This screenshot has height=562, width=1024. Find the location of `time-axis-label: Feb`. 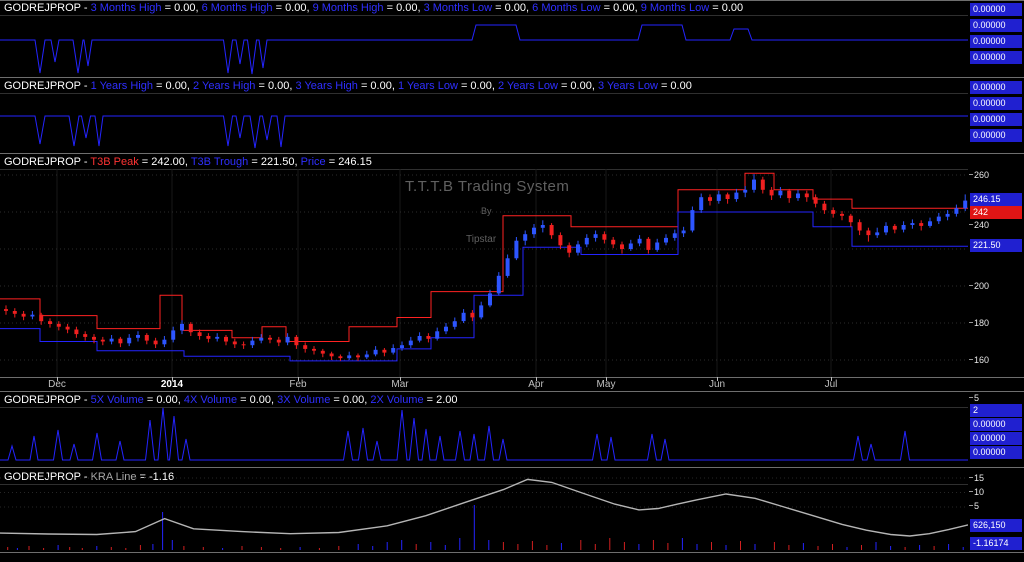

time-axis-label: Feb is located at coordinates (298, 384).